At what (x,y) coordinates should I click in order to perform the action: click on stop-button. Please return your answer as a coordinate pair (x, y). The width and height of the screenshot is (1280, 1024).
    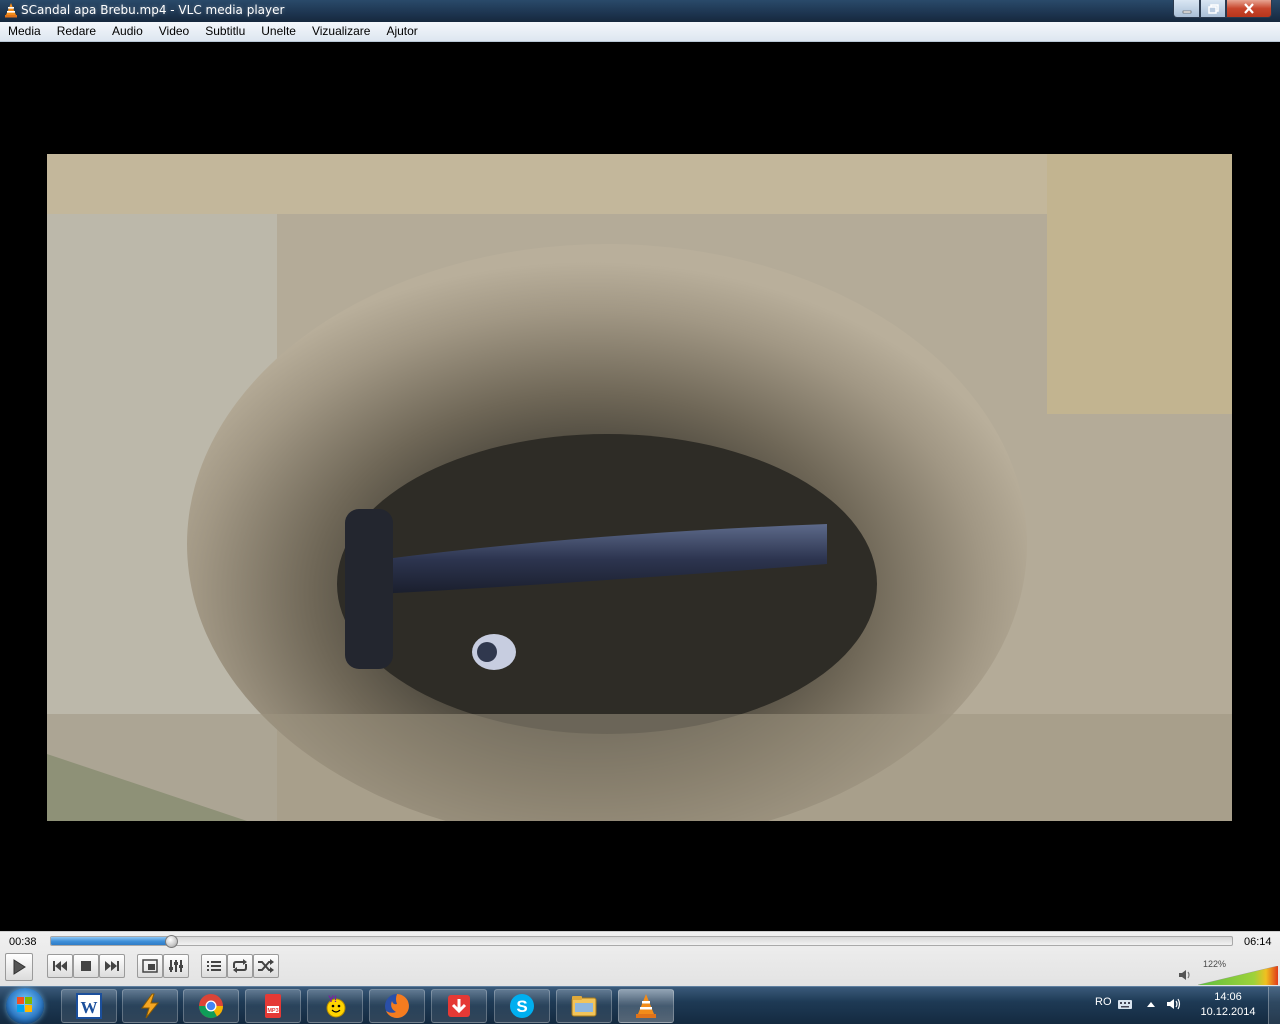
    Looking at the image, I should click on (86, 966).